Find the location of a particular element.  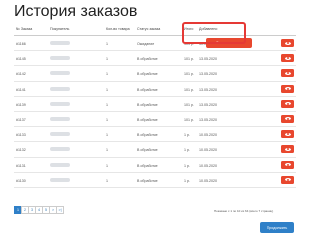

order-number: #1133 is located at coordinates (21, 135).